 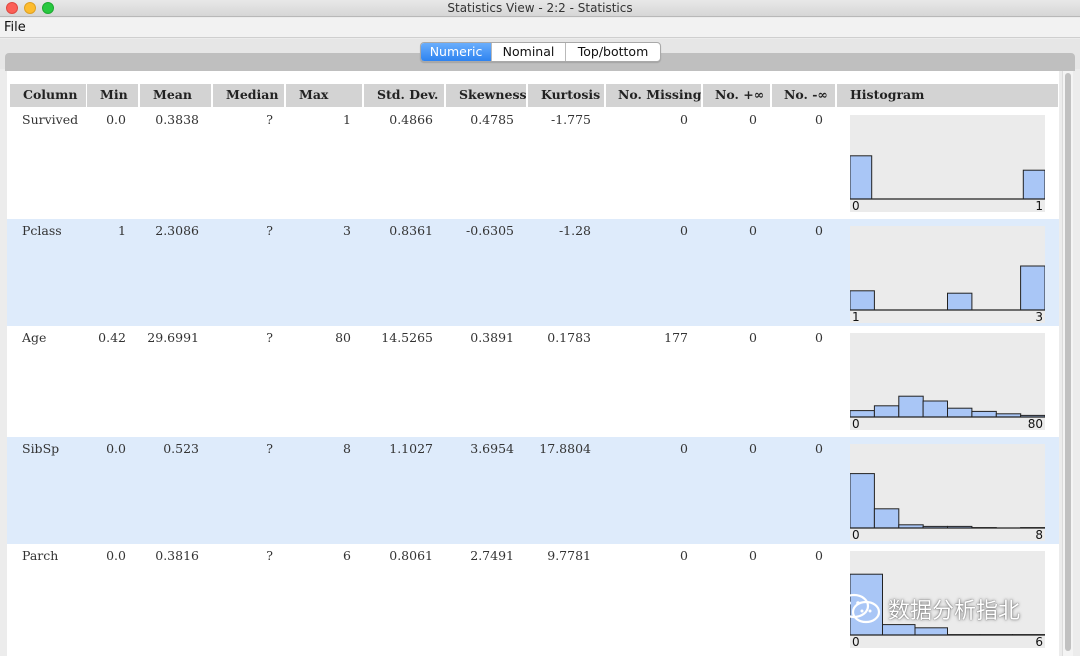 What do you see at coordinates (613, 52) in the screenshot?
I see `tab-top-bottom: Top/bottom` at bounding box center [613, 52].